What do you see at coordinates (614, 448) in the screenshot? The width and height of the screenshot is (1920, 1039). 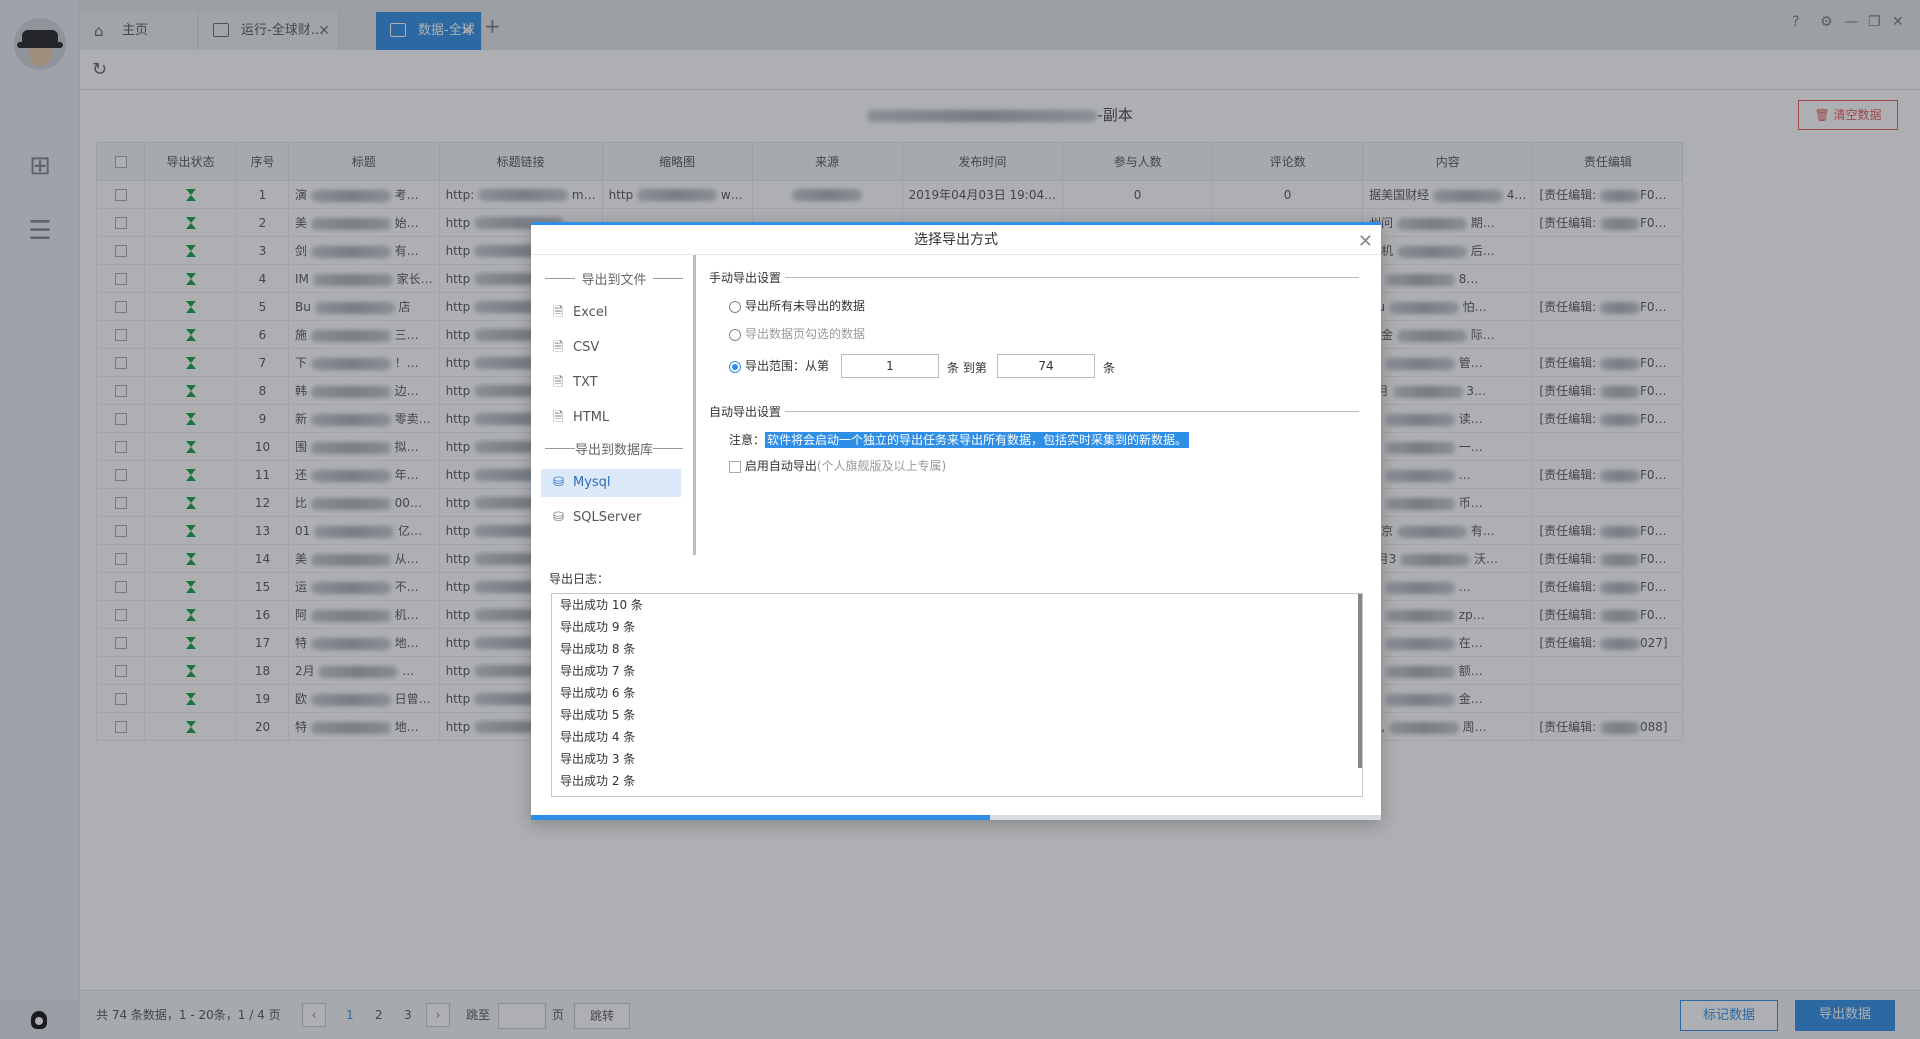 I see `db-section-label: 导出到数据库` at bounding box center [614, 448].